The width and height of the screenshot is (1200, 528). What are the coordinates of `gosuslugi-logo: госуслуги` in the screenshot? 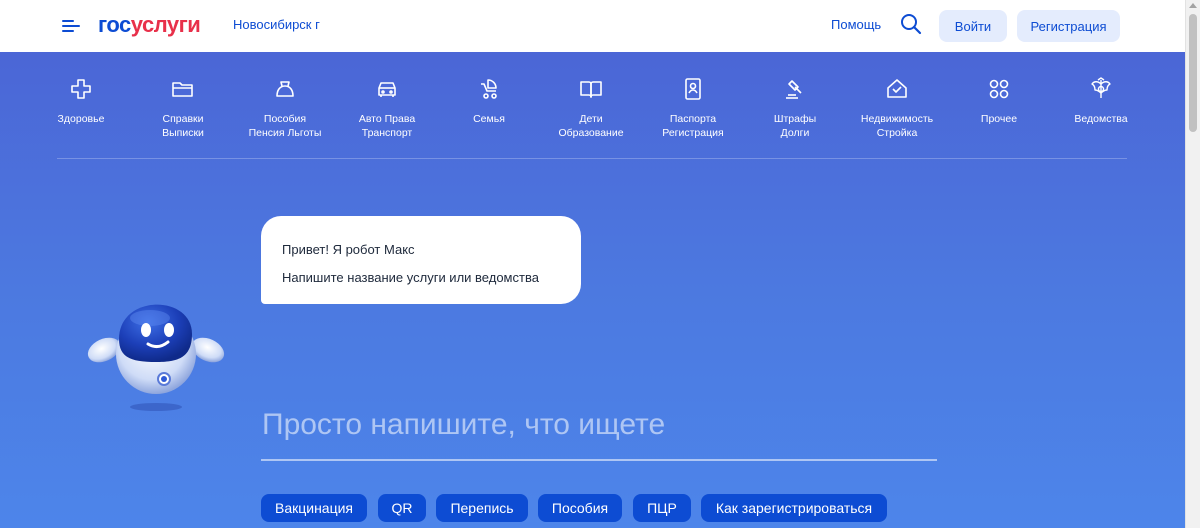 It's located at (149, 25).